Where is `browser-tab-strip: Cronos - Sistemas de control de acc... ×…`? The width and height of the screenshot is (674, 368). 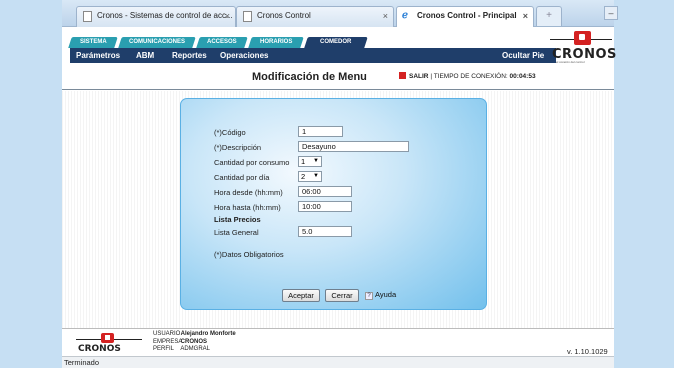 browser-tab-strip: Cronos - Sistemas de control de acc... ×… is located at coordinates (340, 14).